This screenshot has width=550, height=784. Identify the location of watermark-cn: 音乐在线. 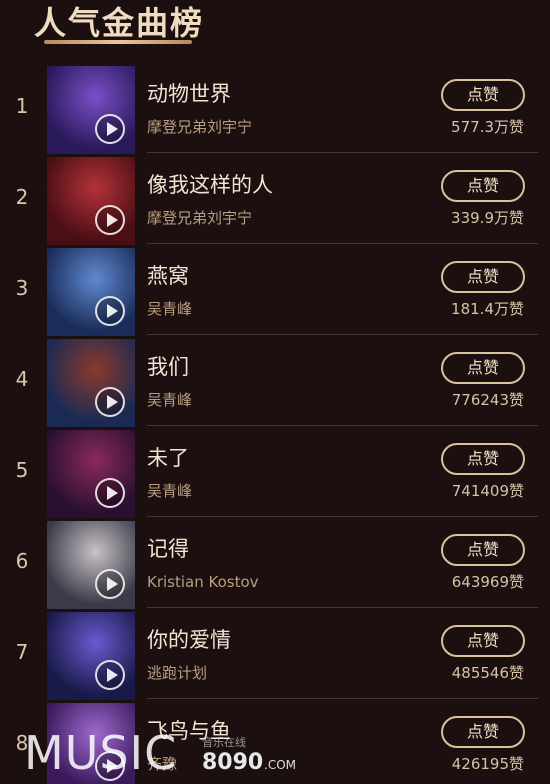
(224, 742).